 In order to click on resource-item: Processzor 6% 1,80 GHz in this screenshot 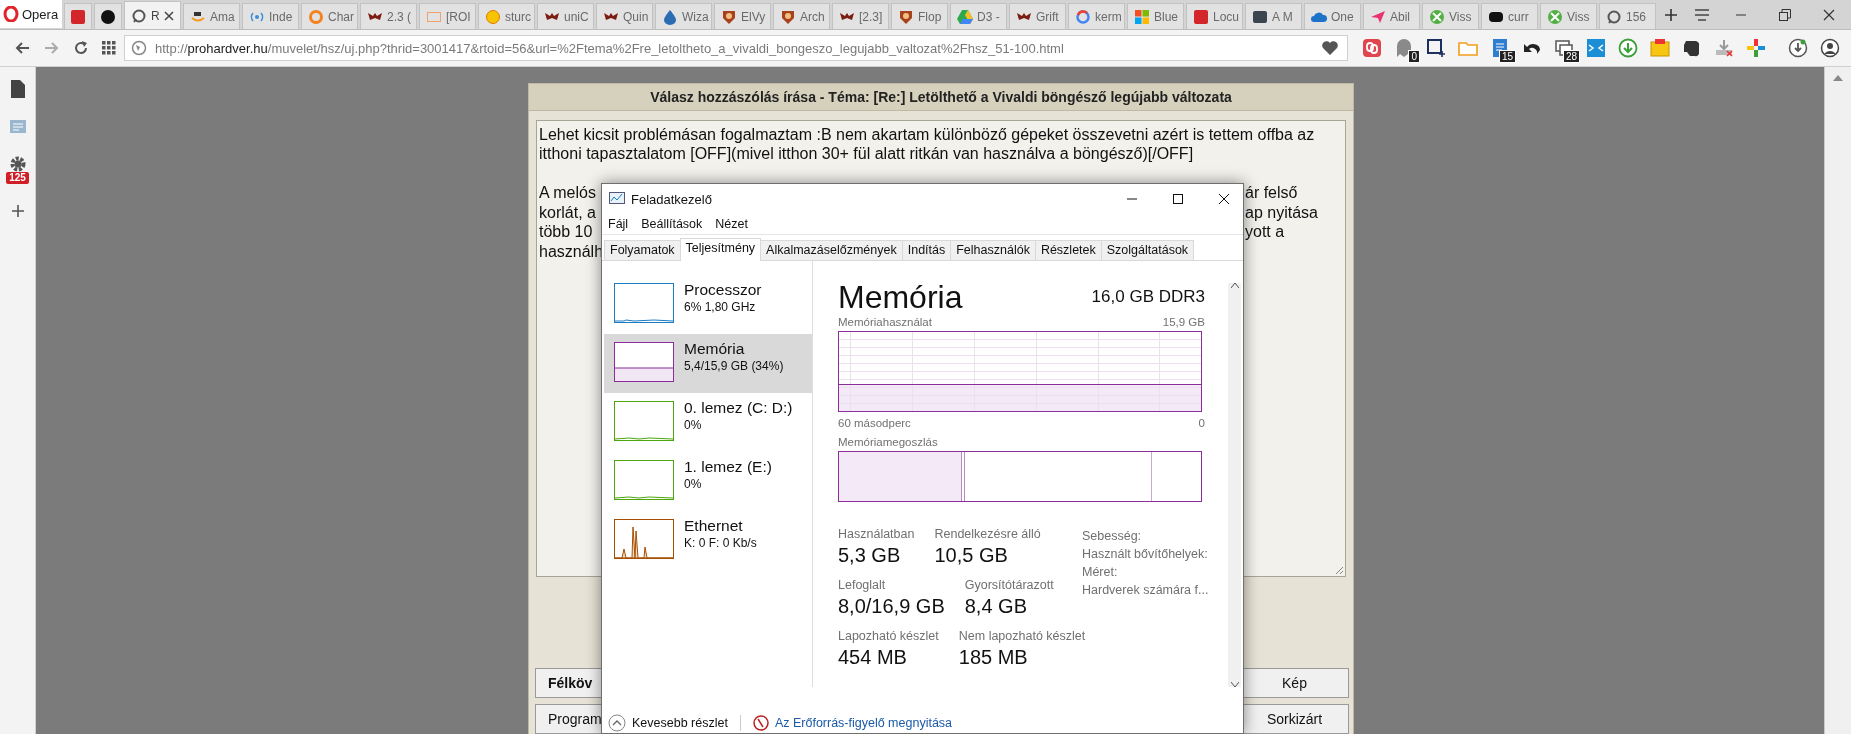, I will do `click(708, 304)`.